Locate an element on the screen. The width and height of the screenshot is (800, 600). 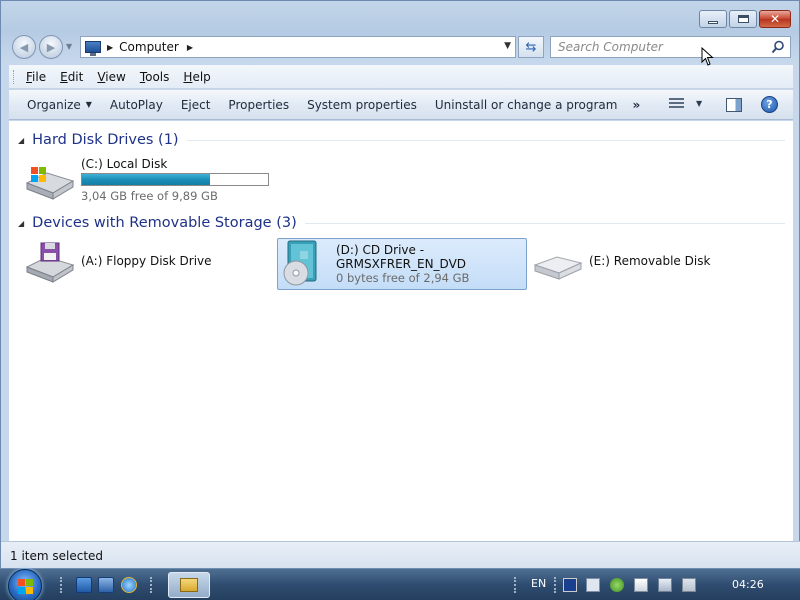
menu-edit: Edit is located at coordinates (71, 77).